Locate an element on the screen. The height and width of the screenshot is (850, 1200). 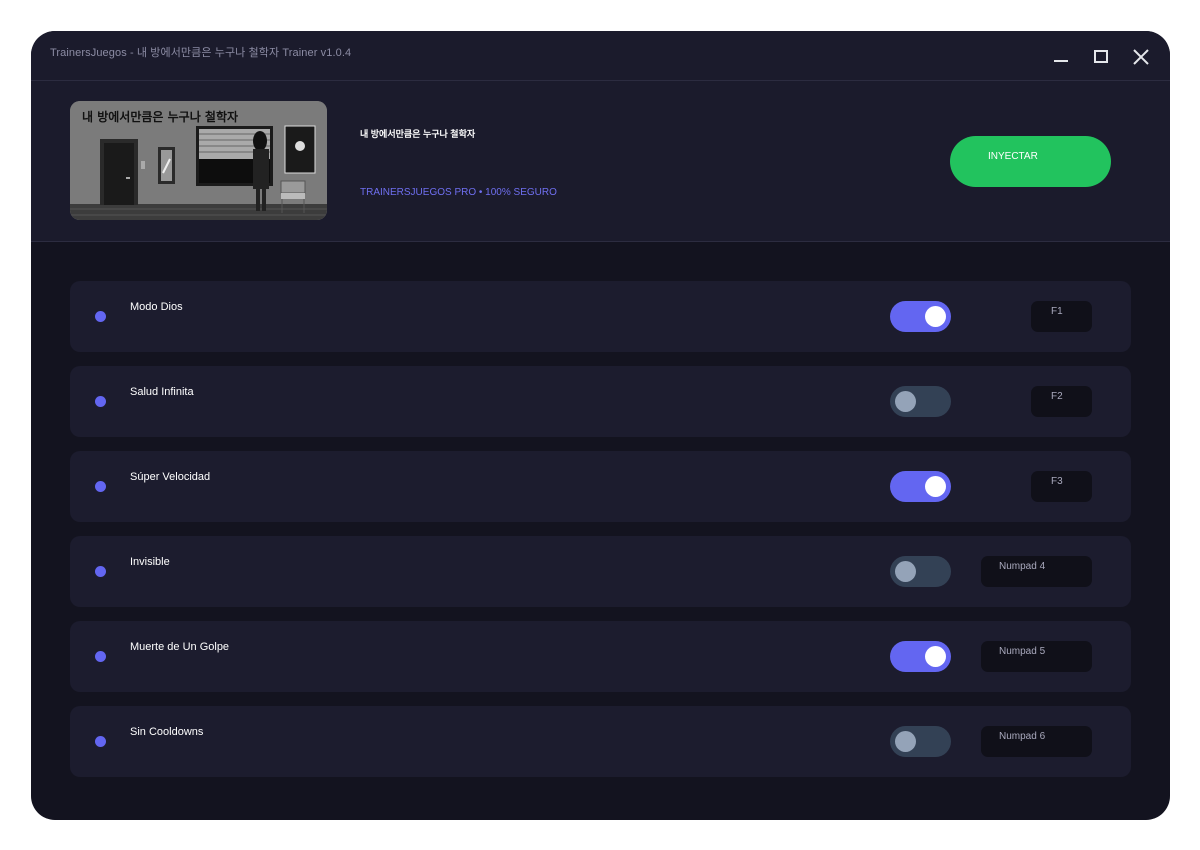
cheat-row: Modo Dios F1 is located at coordinates (600, 316).